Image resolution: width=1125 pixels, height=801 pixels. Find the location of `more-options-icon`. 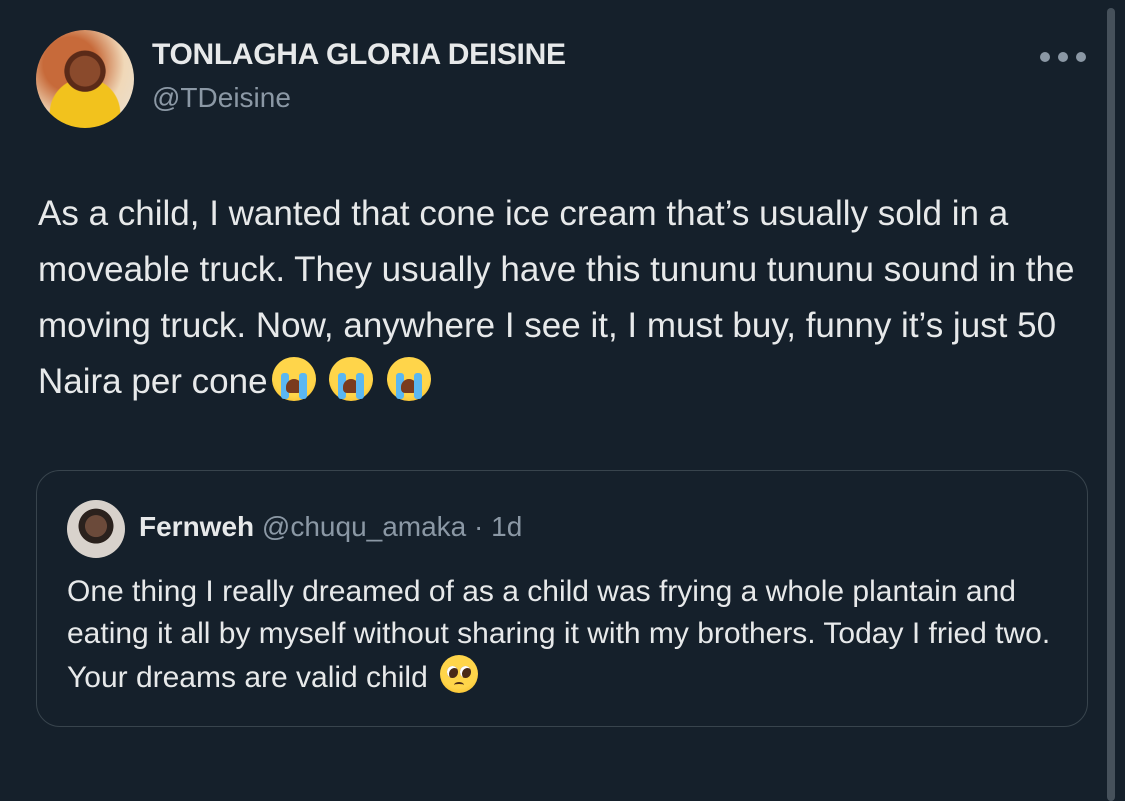

more-options-icon is located at coordinates (1063, 57).